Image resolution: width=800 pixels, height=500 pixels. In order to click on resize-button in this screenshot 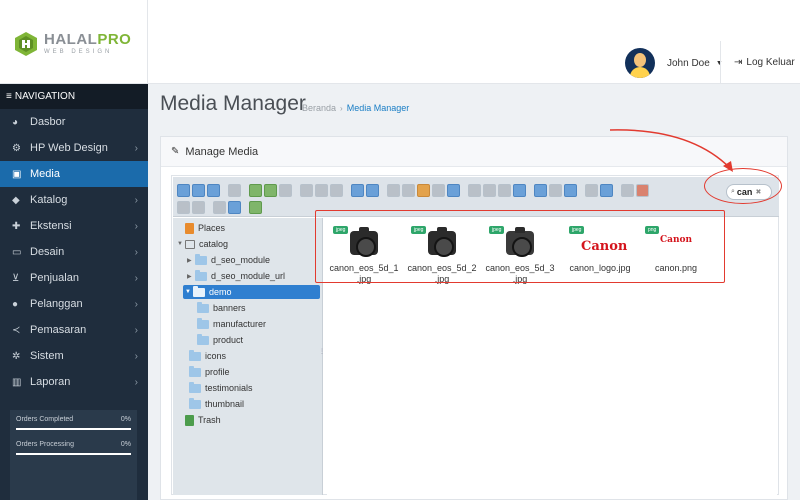, I will do `click(519, 190)`.